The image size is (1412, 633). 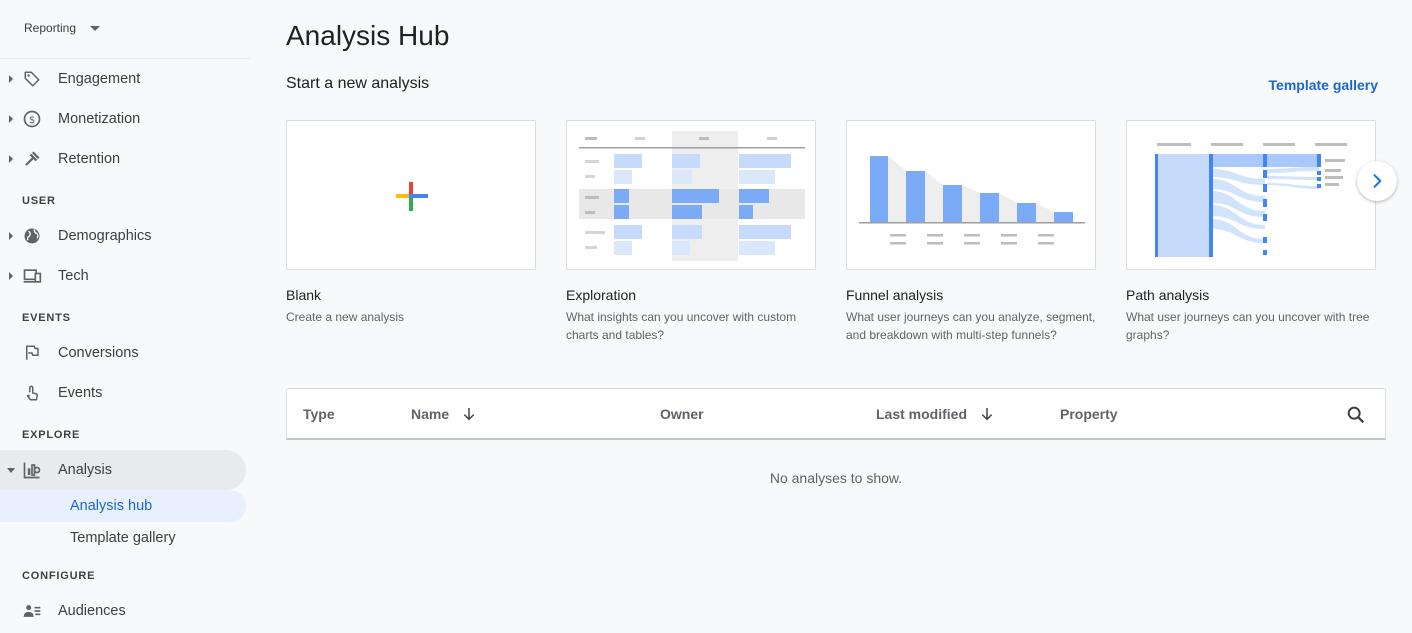 What do you see at coordinates (92, 611) in the screenshot?
I see `sidebar-item-label: Audiences` at bounding box center [92, 611].